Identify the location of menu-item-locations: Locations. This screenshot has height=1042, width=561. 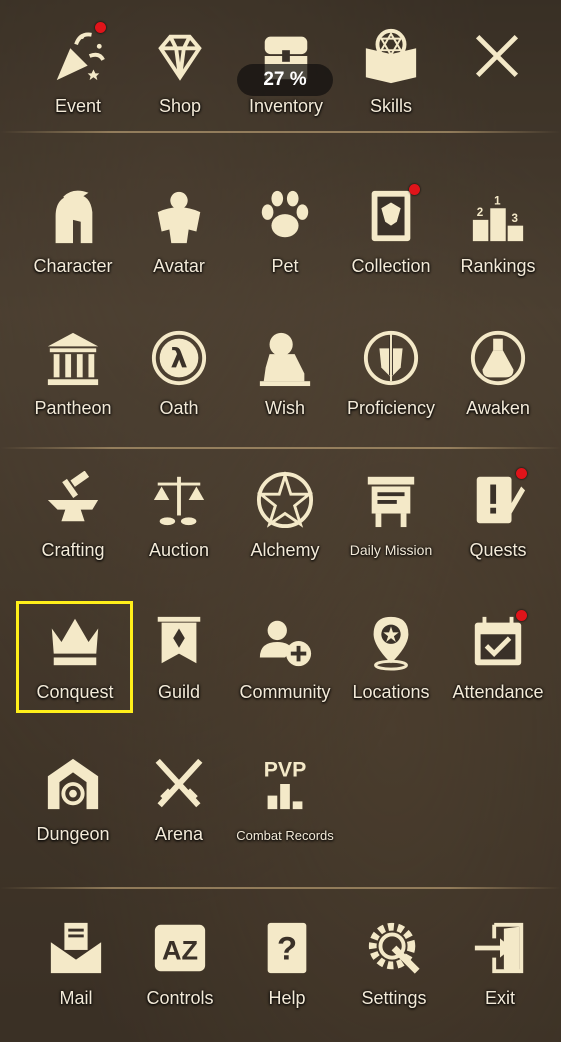
(391, 659).